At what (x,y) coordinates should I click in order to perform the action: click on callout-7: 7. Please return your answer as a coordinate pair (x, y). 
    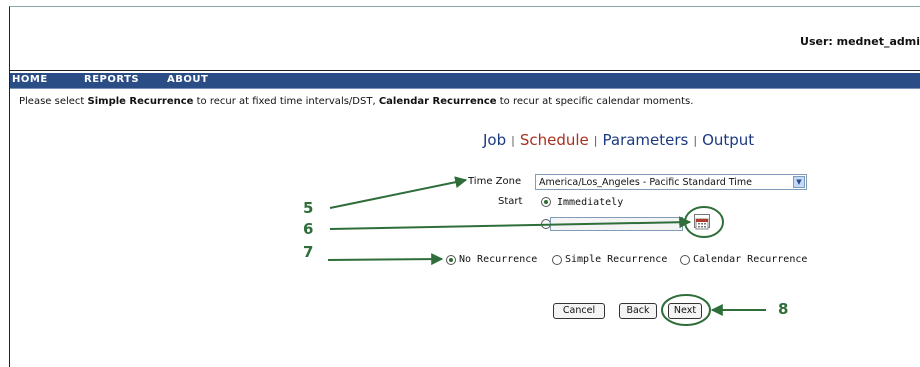
    Looking at the image, I should click on (308, 252).